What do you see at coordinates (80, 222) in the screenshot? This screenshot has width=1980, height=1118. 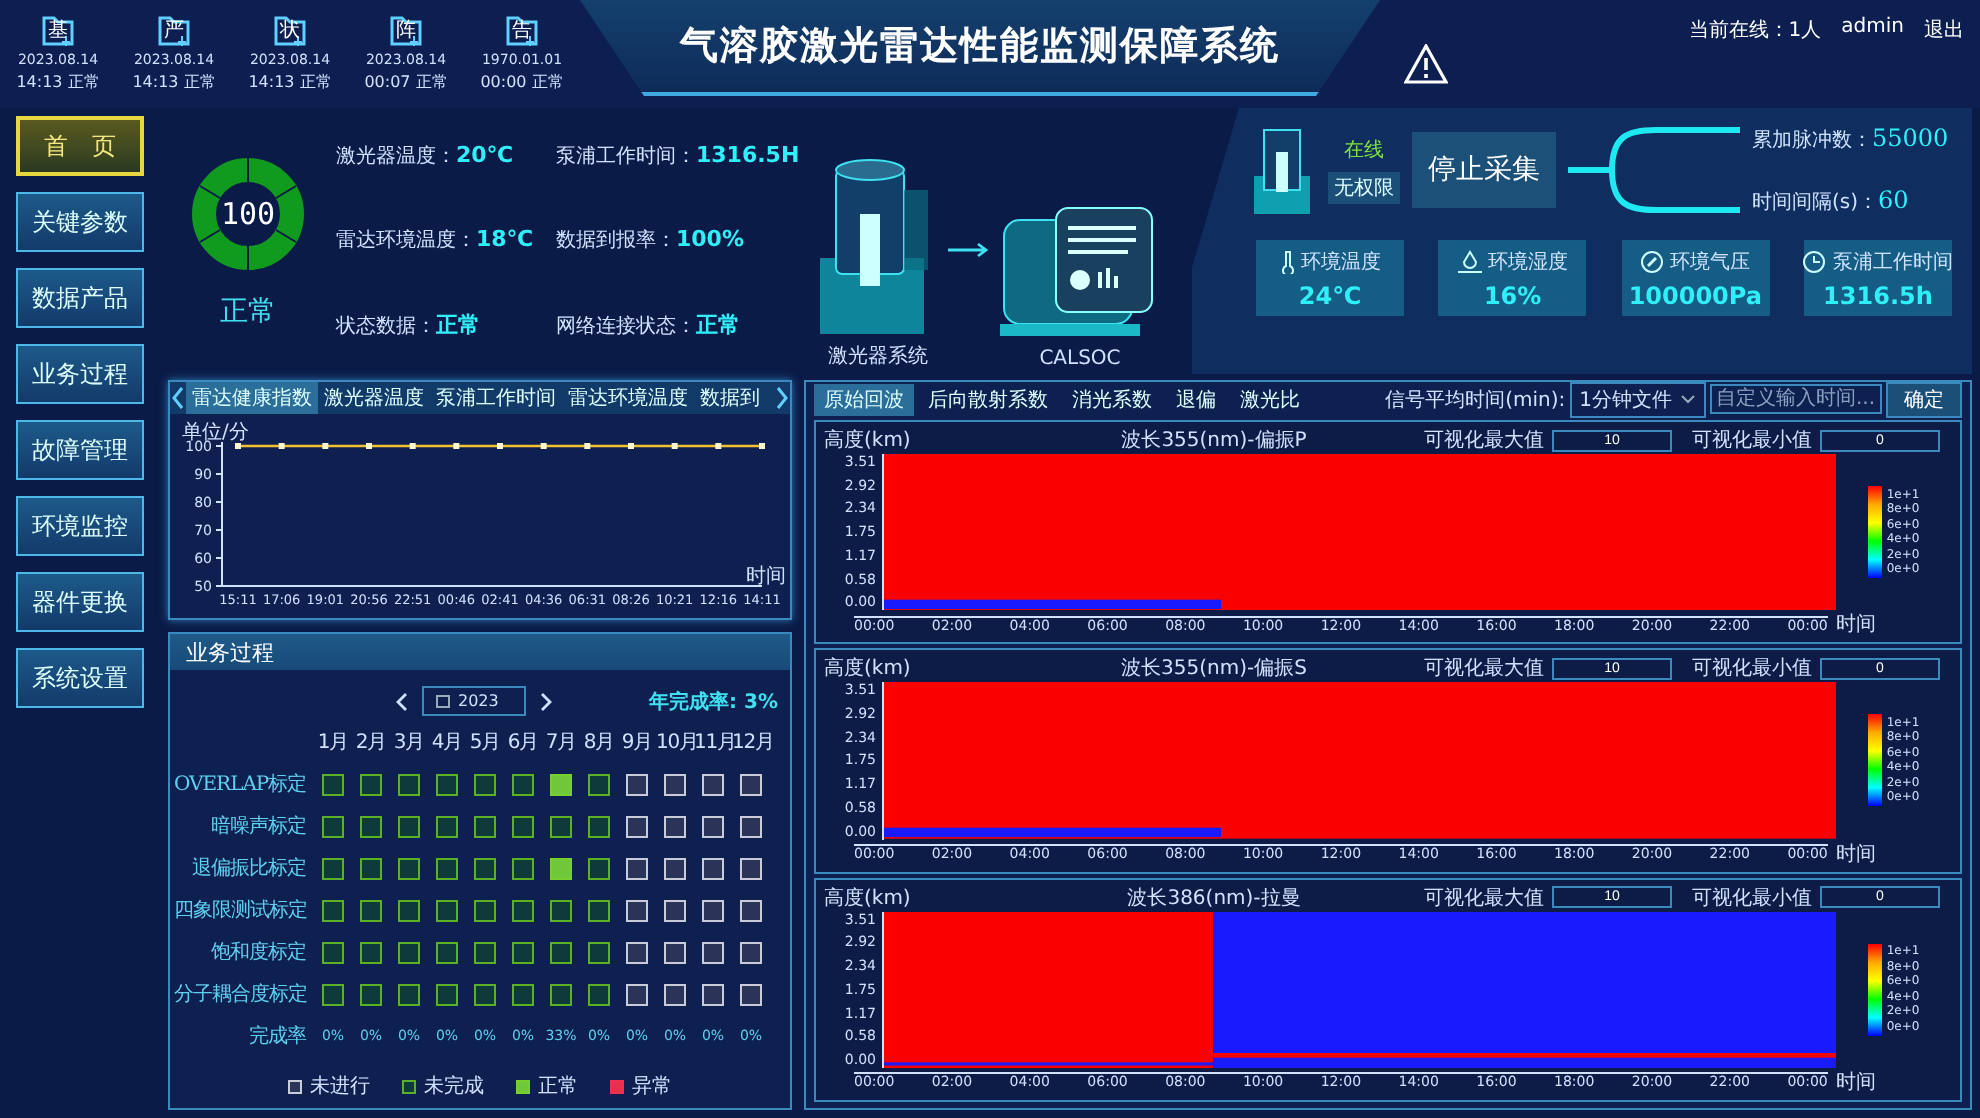 I see `nav-button: 关键参数` at bounding box center [80, 222].